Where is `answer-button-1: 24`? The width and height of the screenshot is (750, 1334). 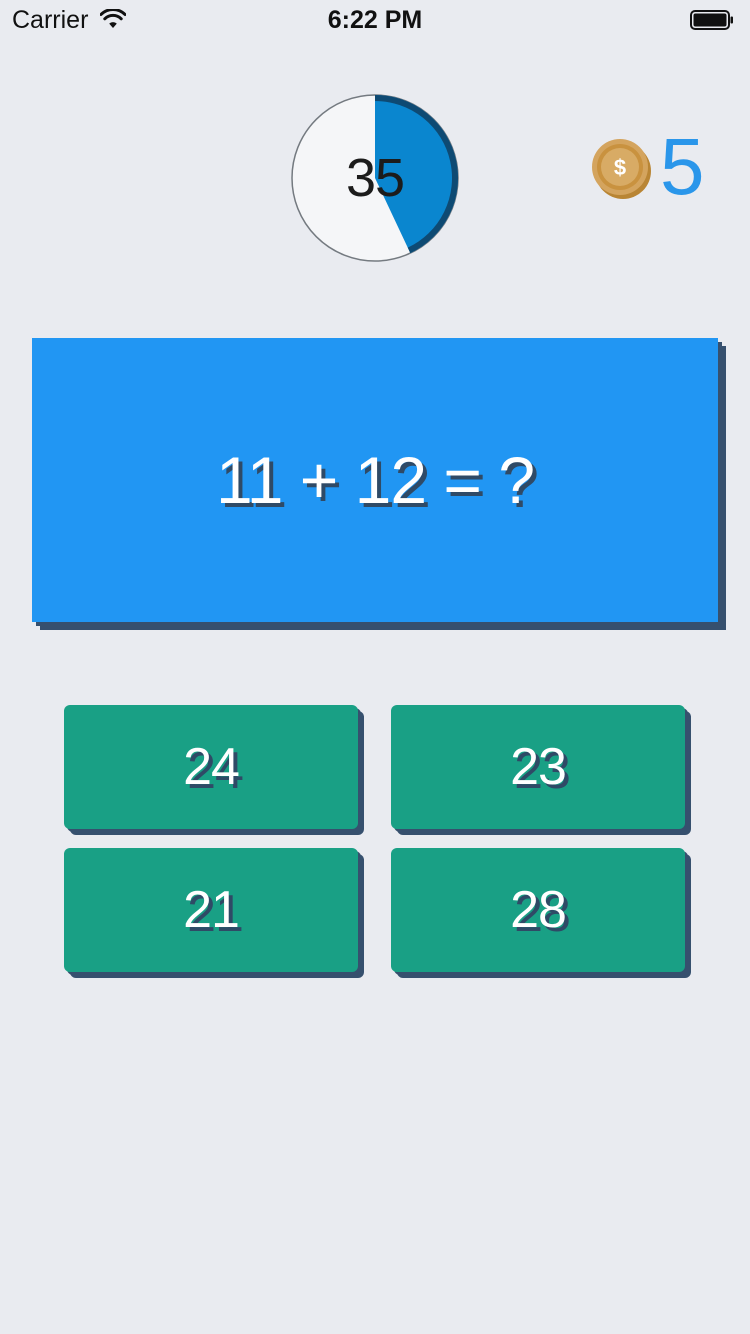 answer-button-1: 24 is located at coordinates (211, 767).